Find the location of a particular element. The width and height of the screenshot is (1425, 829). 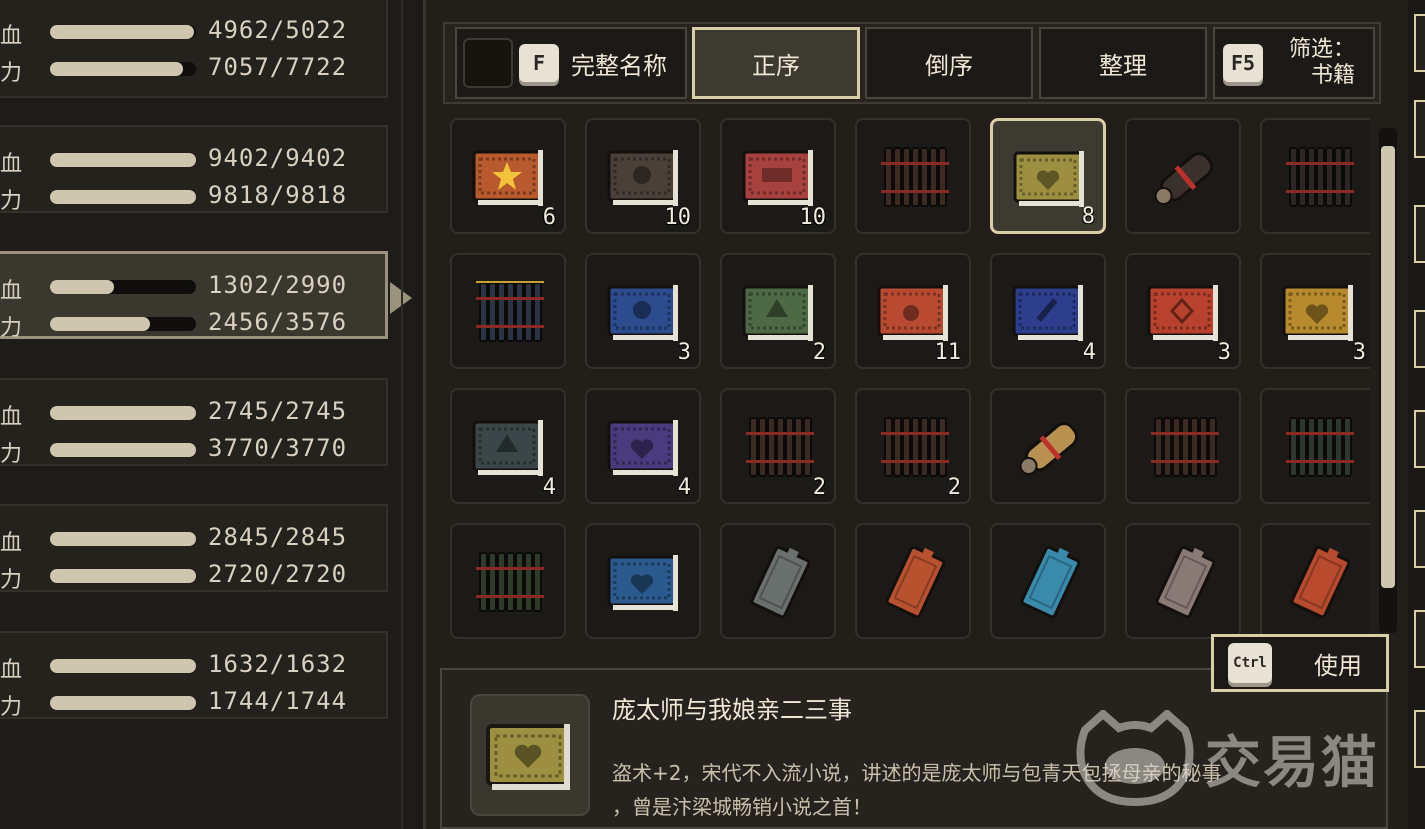

watermark-text: 交易猫 is located at coordinates (1292, 763).